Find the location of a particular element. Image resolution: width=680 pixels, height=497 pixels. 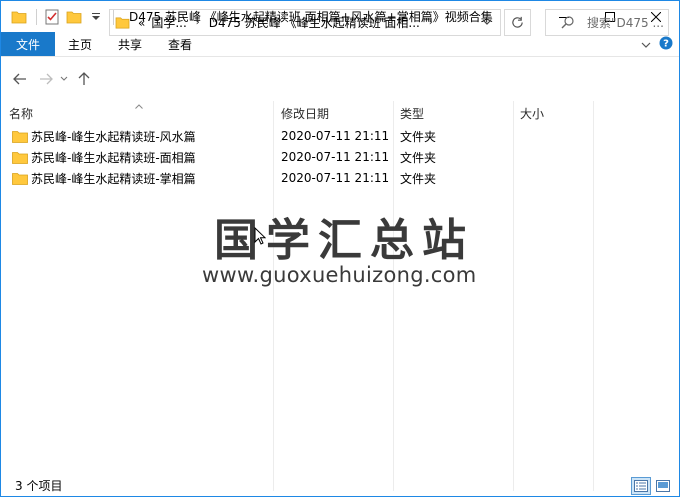

column-header-name: 名称 is located at coordinates (21, 113).